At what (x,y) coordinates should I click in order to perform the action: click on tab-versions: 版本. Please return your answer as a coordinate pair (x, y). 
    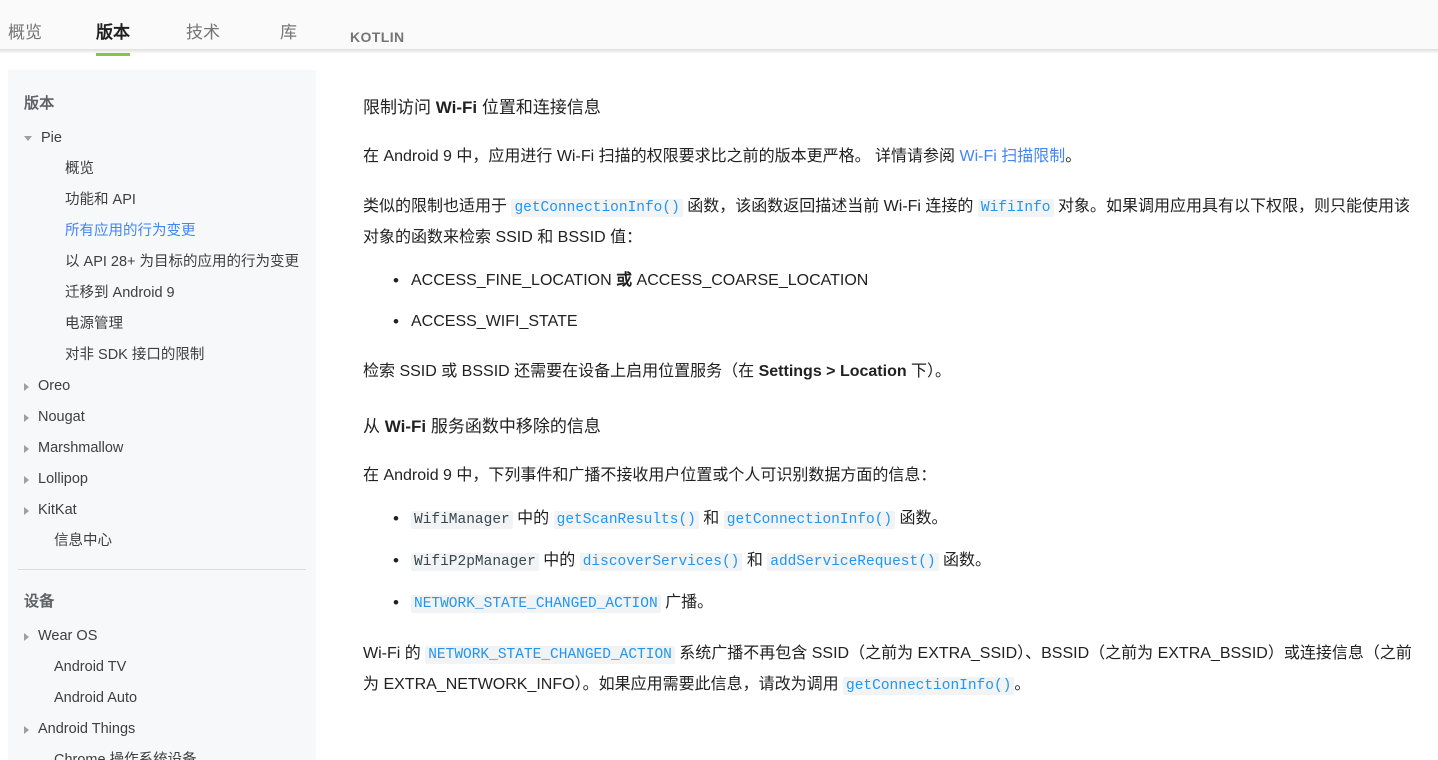
    Looking at the image, I should click on (113, 38).